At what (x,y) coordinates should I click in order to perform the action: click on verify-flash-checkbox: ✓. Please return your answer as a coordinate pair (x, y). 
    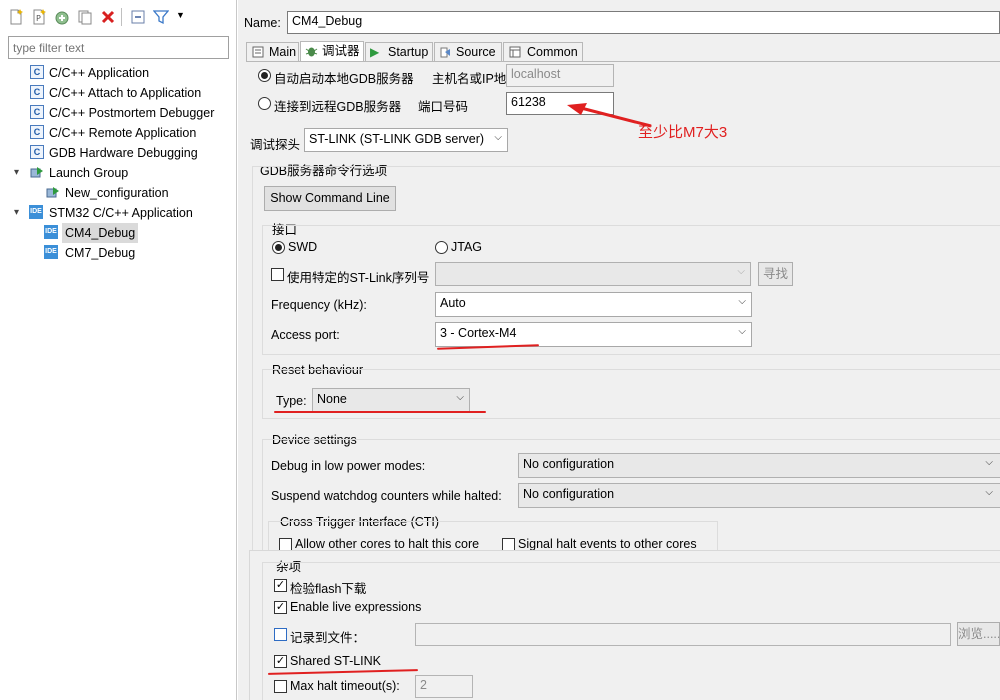
    Looking at the image, I should click on (280, 585).